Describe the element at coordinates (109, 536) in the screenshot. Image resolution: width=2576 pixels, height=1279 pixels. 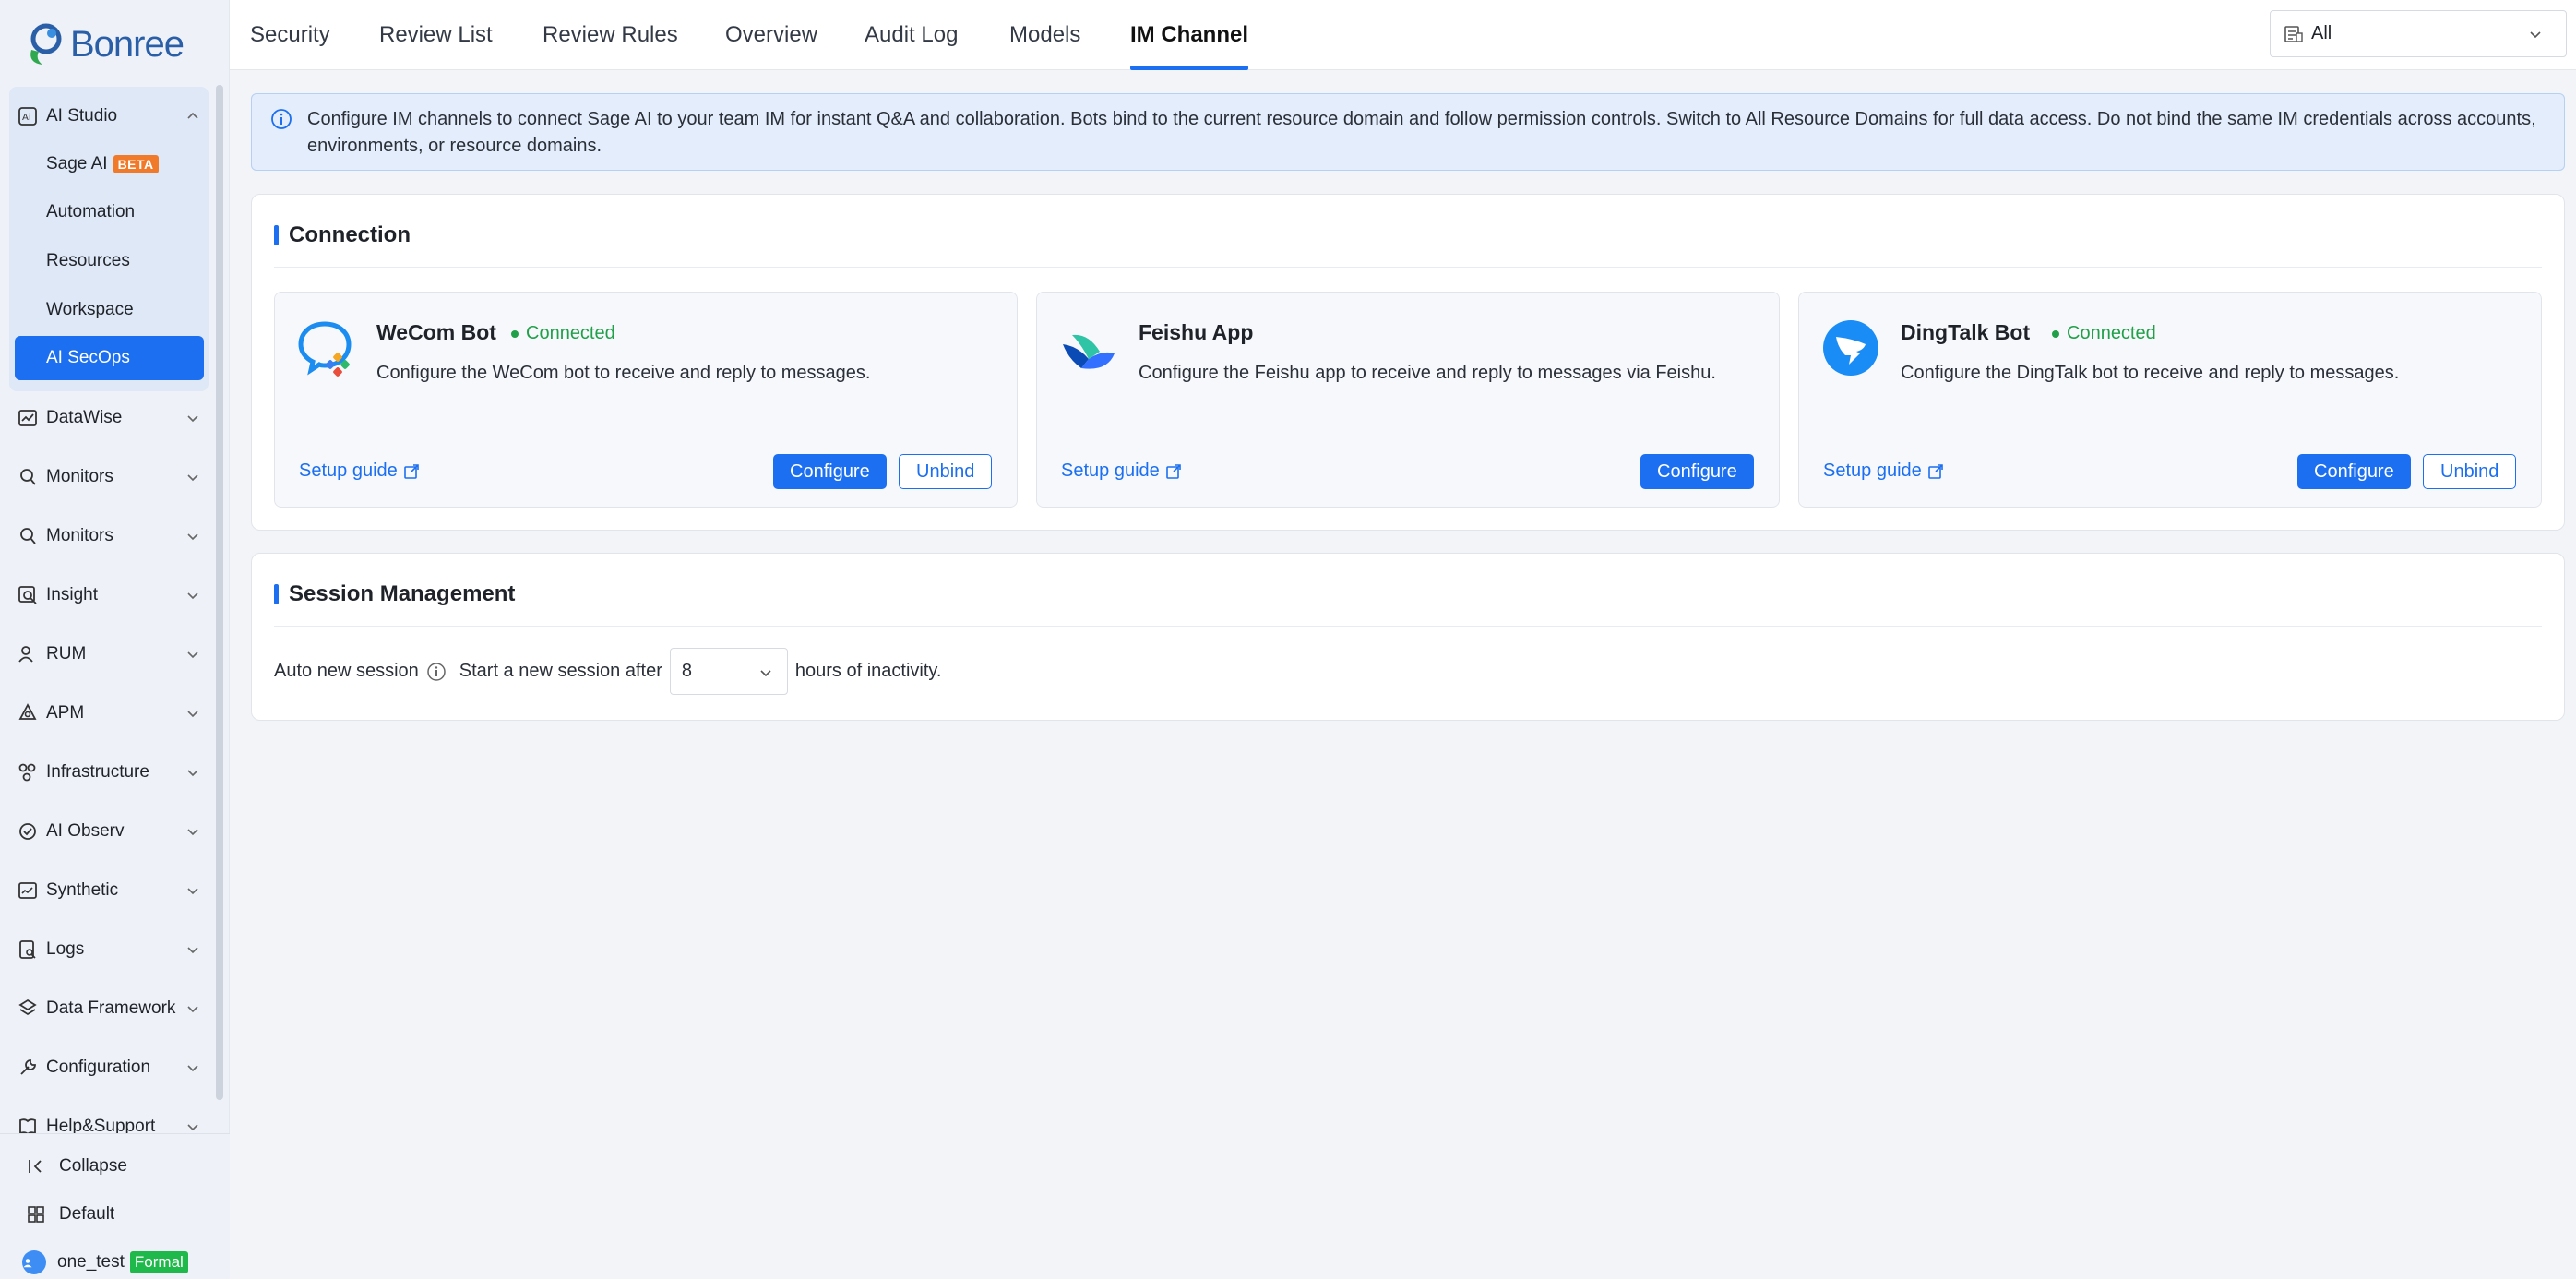
I see `nav-group-monitors-2: Monitors` at that location.